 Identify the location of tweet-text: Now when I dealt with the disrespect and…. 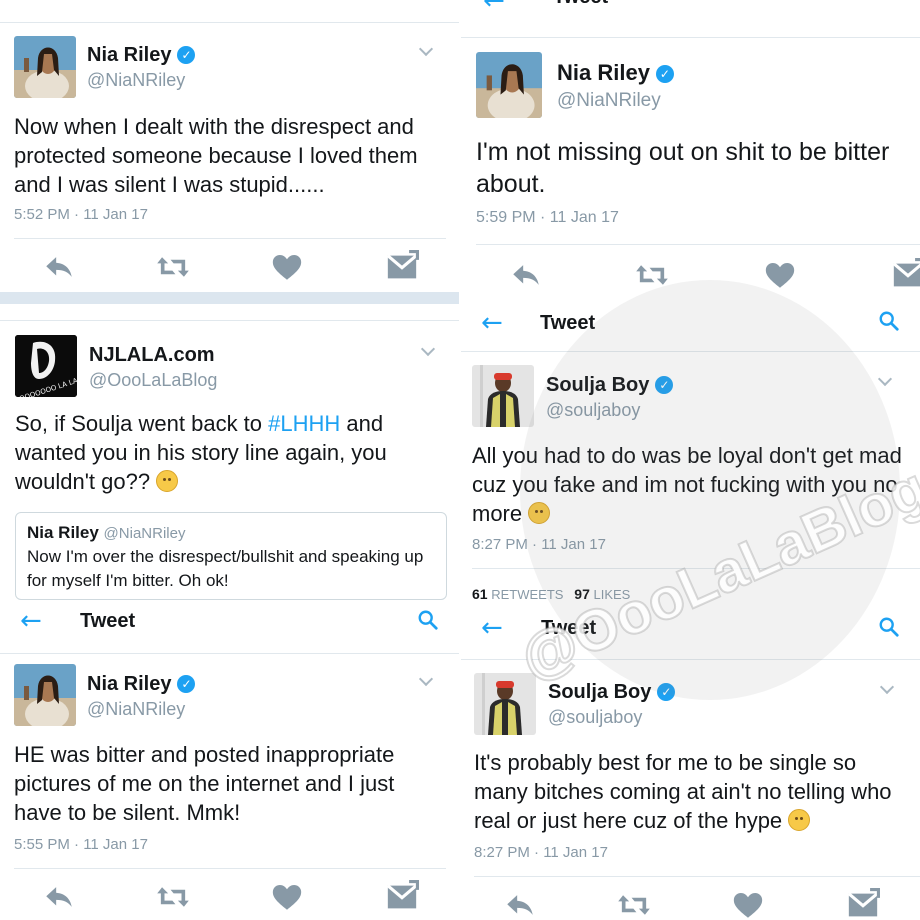
(216, 155).